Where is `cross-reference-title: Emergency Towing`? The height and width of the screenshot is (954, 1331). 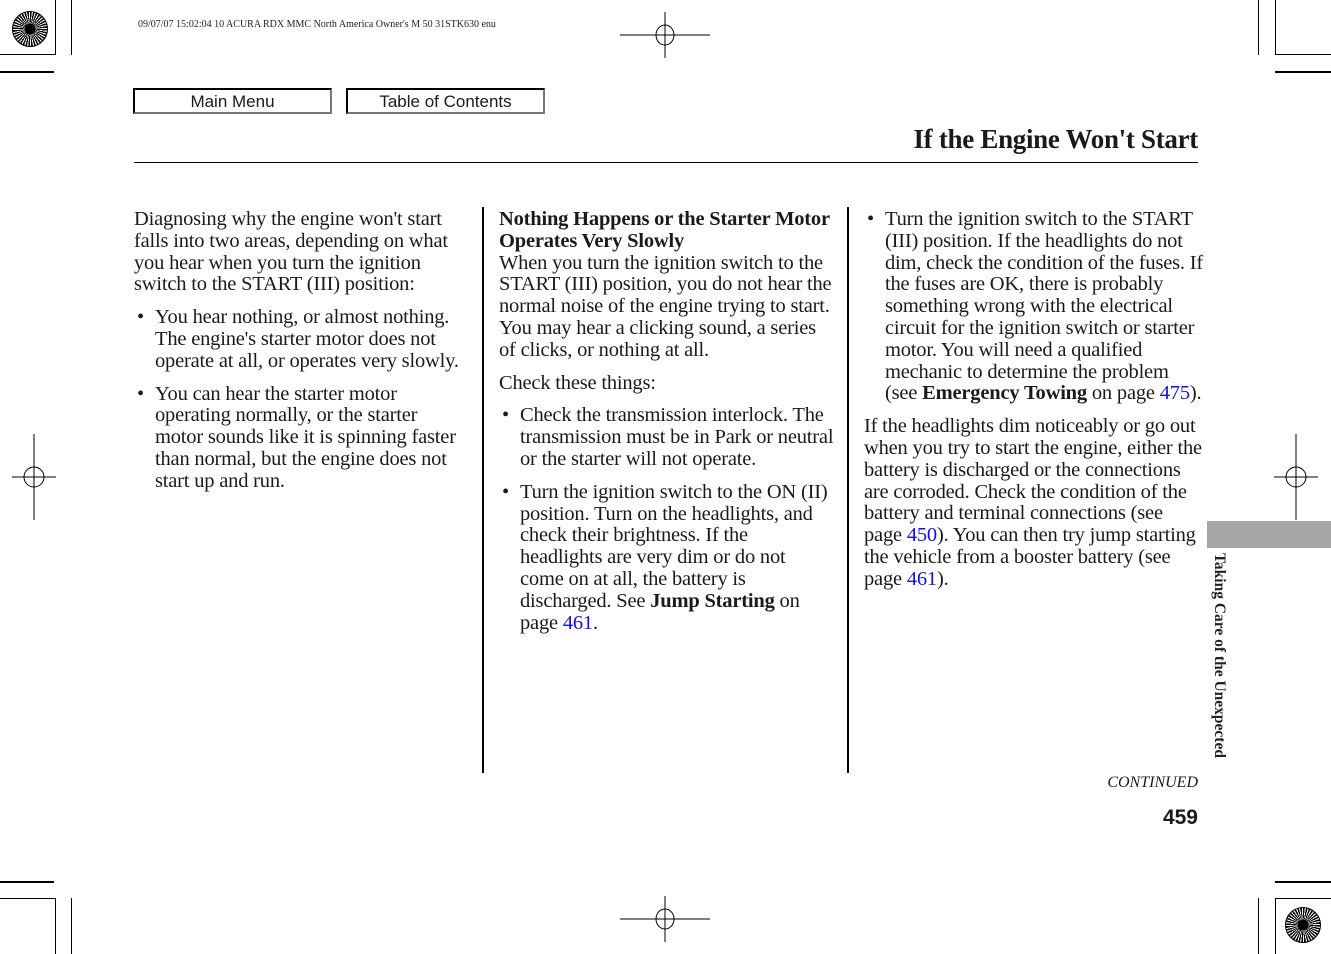
cross-reference-title: Emergency Towing is located at coordinates (1004, 393).